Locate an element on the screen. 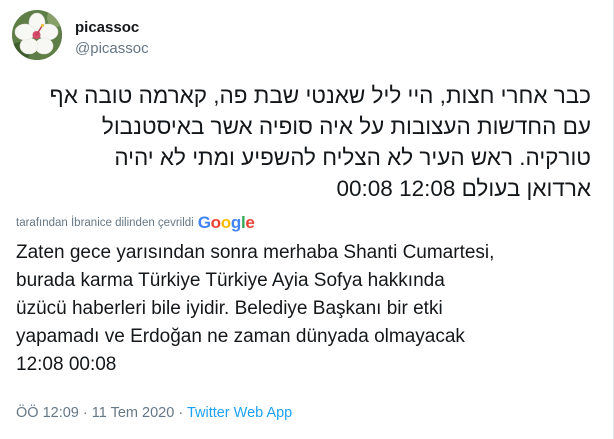  google-logo: Google is located at coordinates (226, 223).